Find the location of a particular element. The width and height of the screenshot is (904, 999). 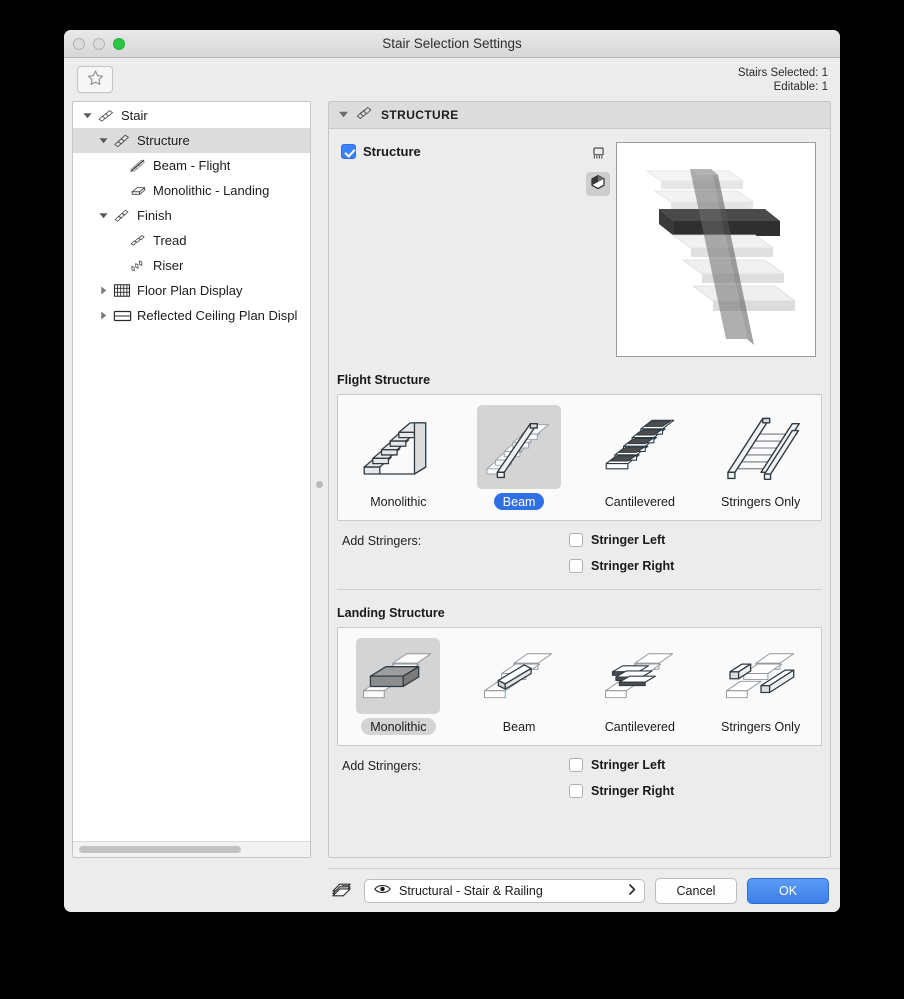

landing-structure-option-stringers-only: Stringers Only is located at coordinates (760, 685).